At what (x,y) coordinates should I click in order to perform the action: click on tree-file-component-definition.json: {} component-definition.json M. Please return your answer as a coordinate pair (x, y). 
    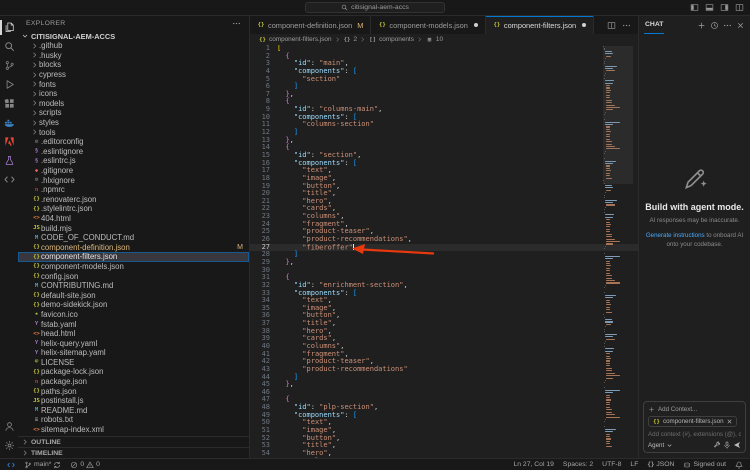
    Looking at the image, I should click on (133, 247).